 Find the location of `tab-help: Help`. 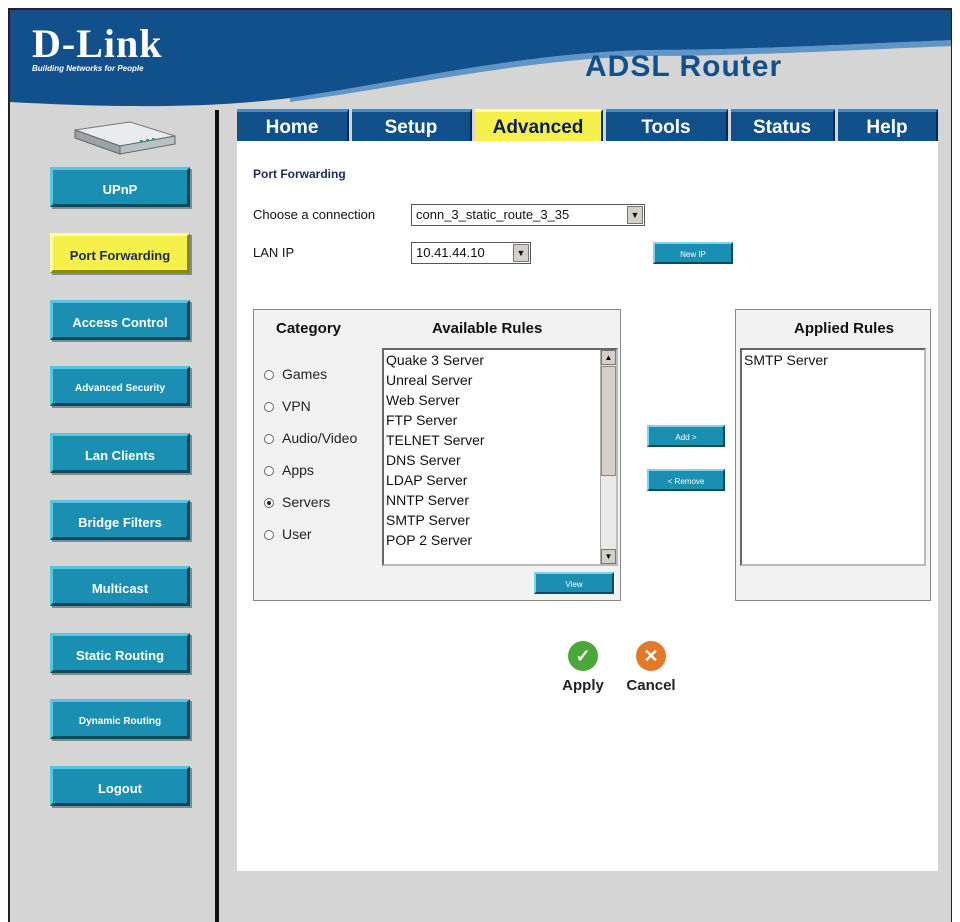

tab-help: Help is located at coordinates (888, 125).